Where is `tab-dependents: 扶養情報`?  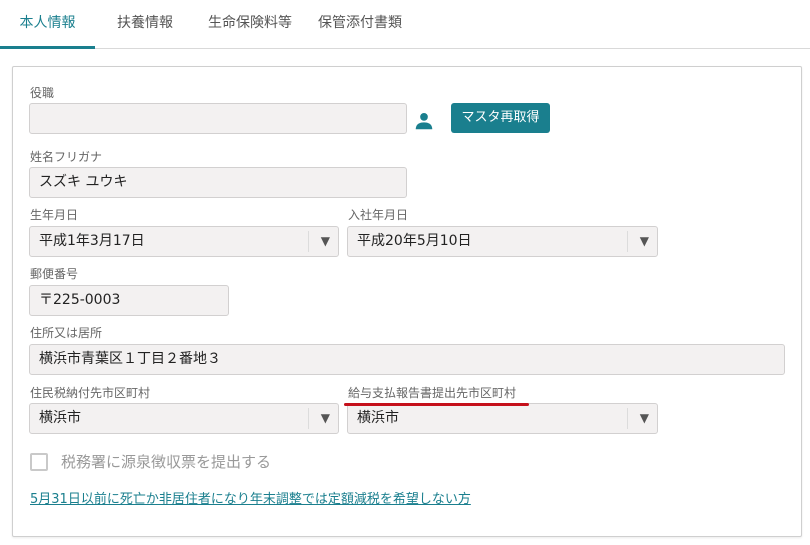 tab-dependents: 扶養情報 is located at coordinates (145, 24).